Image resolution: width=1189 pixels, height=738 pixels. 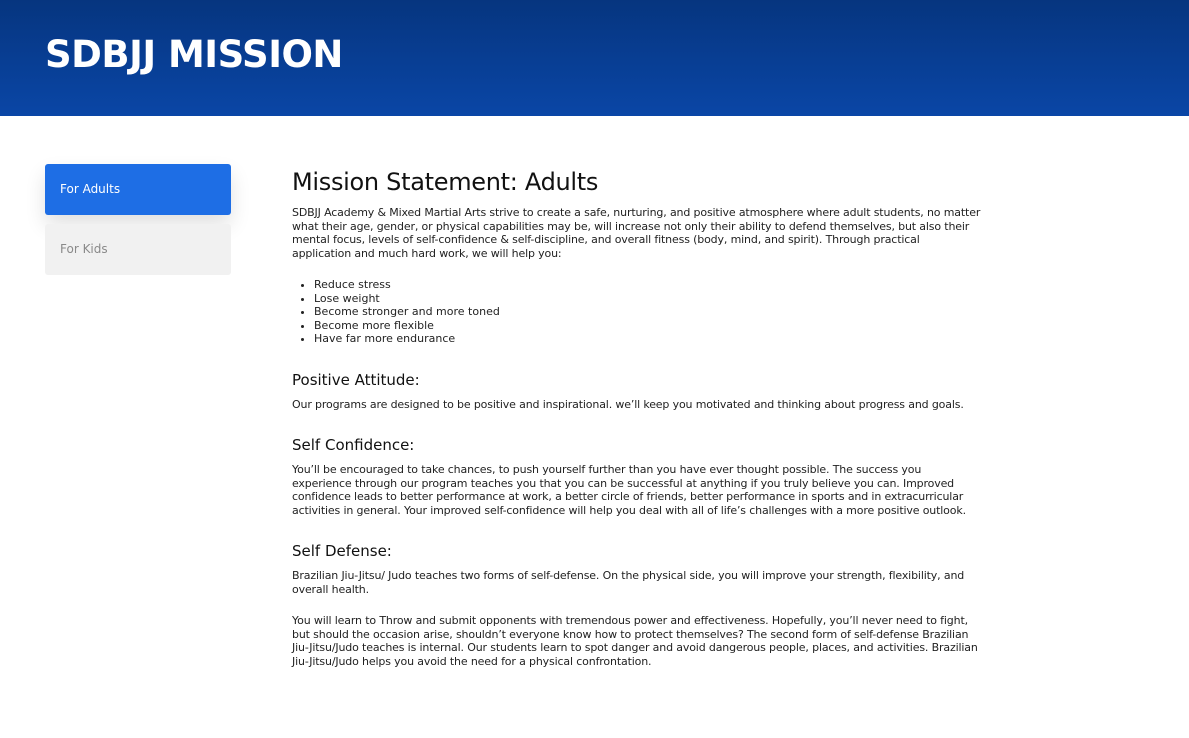 I want to click on sidebar-nav: For Adults For Kids, so click(x=138, y=219).